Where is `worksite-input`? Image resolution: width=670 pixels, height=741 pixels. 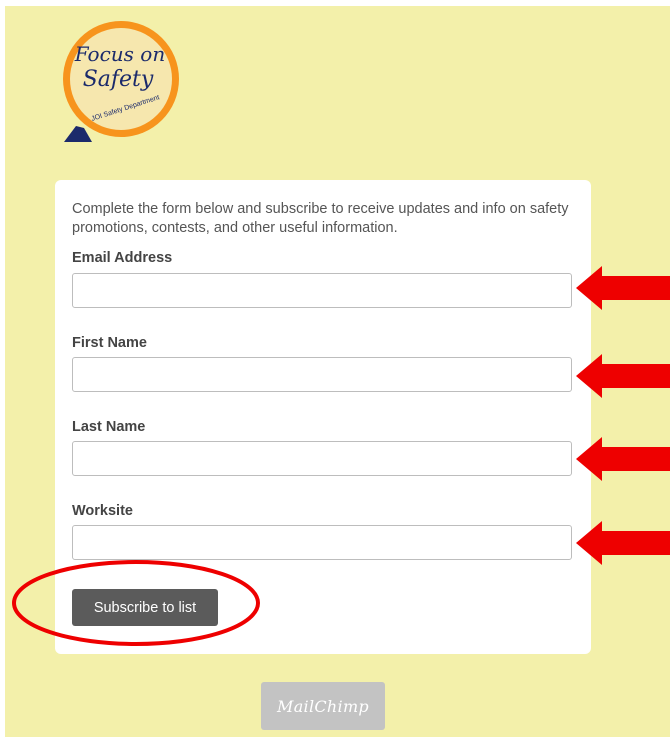
worksite-input is located at coordinates (322, 542).